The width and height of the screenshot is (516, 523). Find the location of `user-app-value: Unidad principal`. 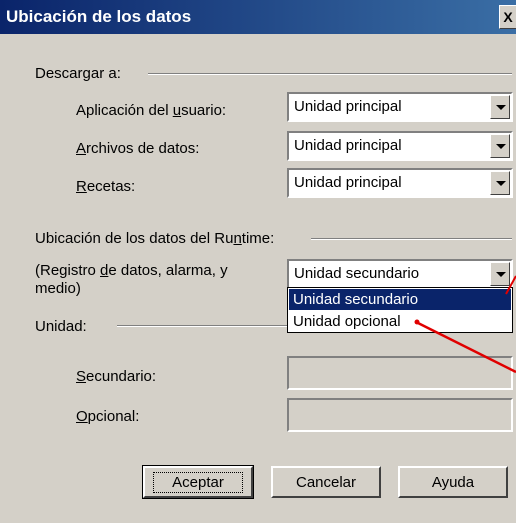

user-app-value: Unidad principal is located at coordinates (348, 106).